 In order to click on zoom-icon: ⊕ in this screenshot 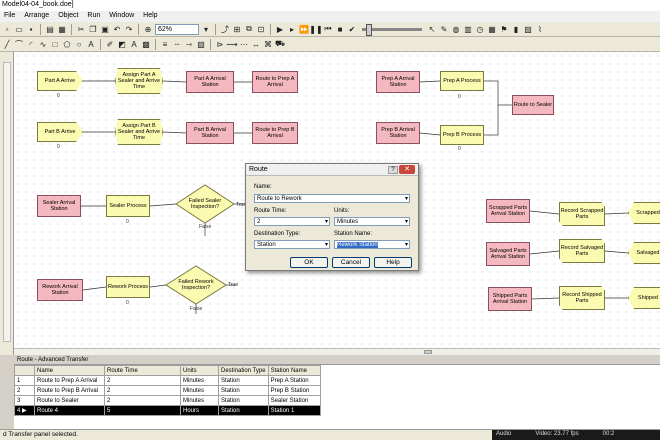, I will do `click(148, 29)`.